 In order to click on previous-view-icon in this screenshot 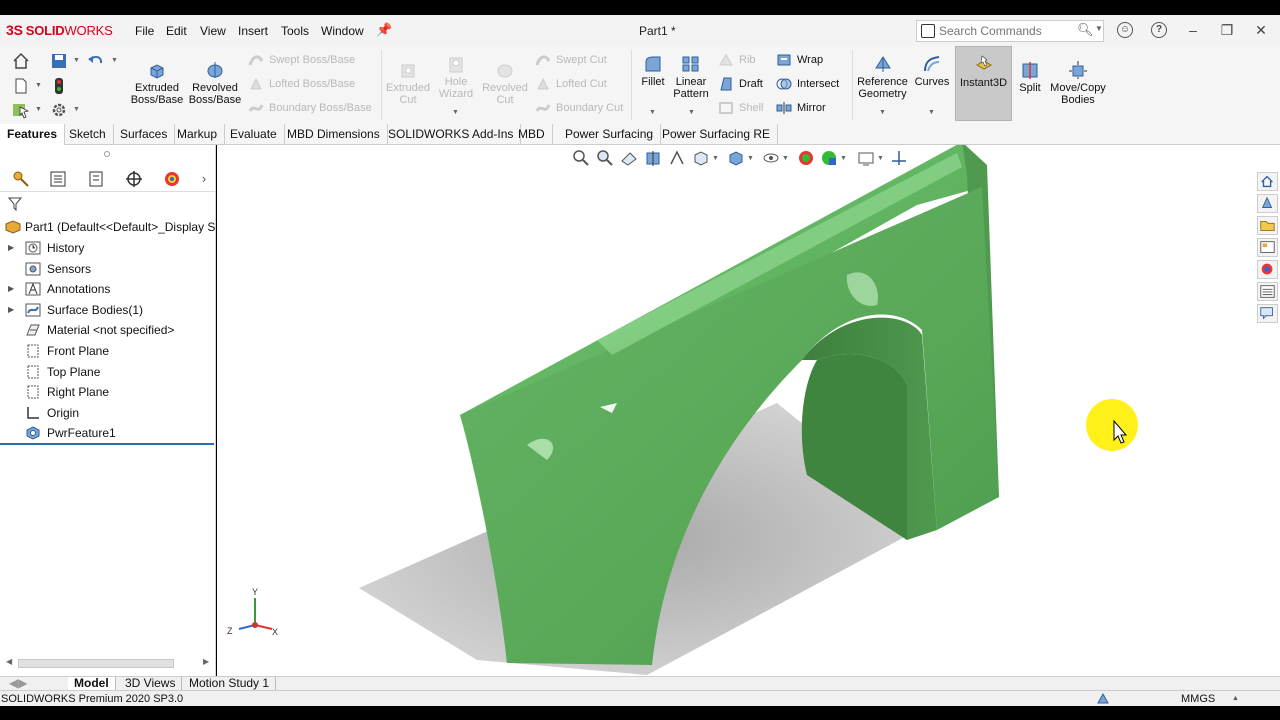, I will do `click(629, 158)`.